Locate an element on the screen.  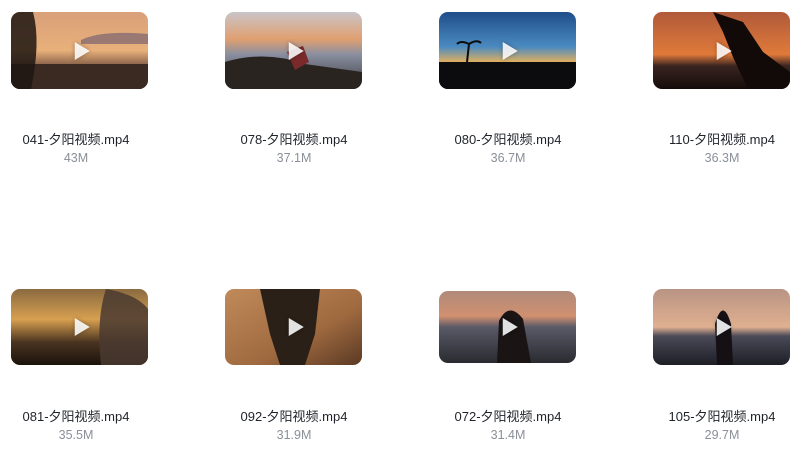
video-filesize: 35.5M is located at coordinates (76, 435).